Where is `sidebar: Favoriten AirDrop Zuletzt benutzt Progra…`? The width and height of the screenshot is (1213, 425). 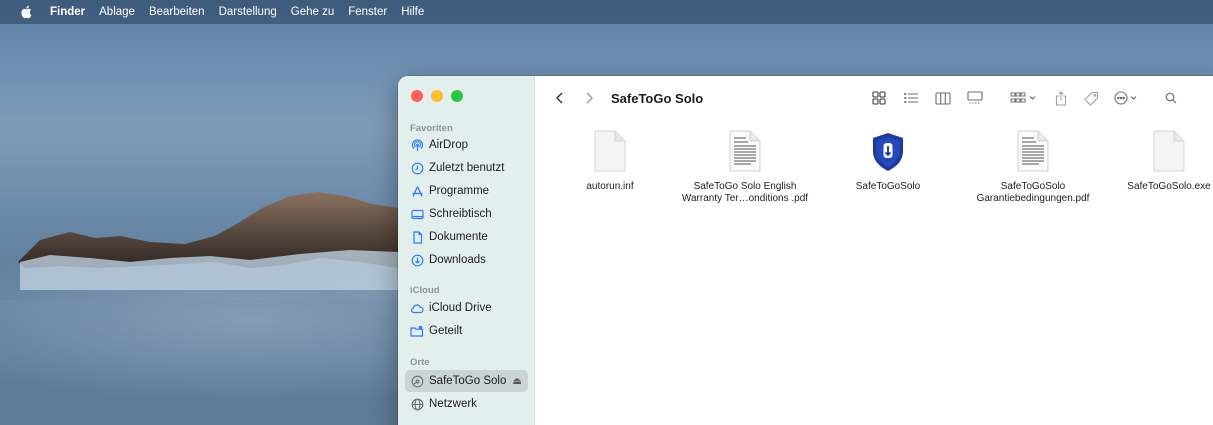
sidebar: Favoriten AirDrop Zuletzt benutzt Progra… is located at coordinates (466, 250).